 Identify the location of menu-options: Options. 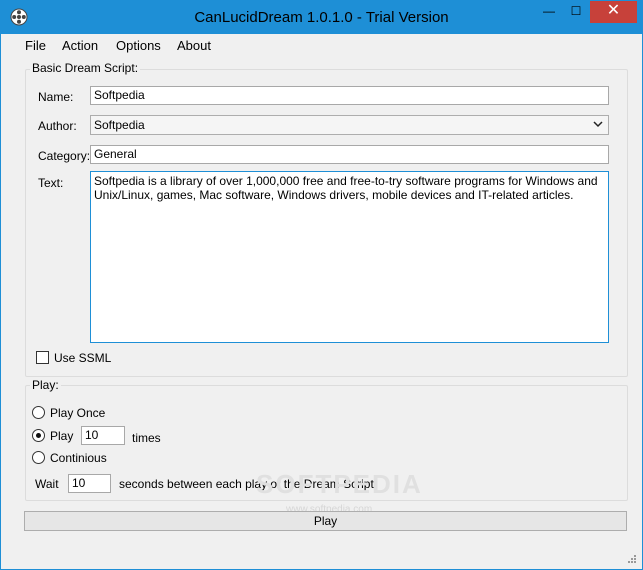
(138, 45).